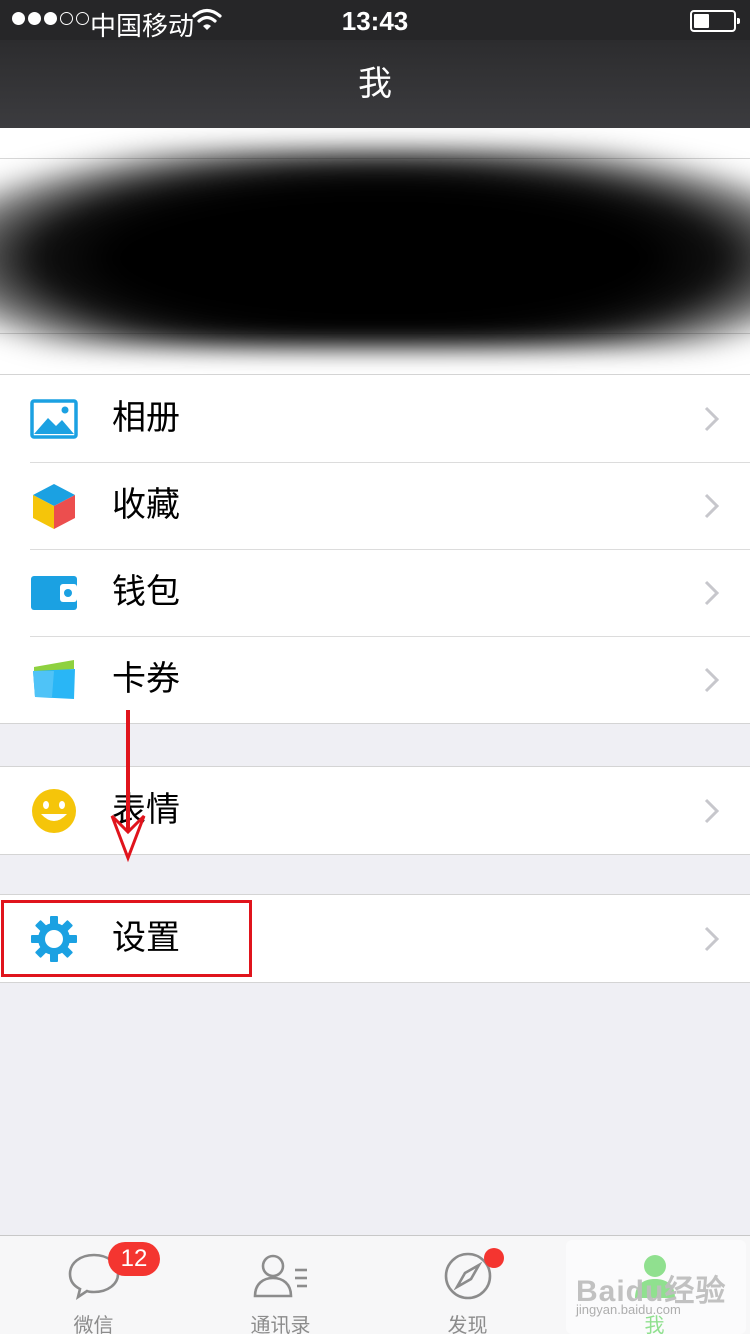 The height and width of the screenshot is (1334, 750). I want to click on tab-label: 微信, so click(93, 1324).